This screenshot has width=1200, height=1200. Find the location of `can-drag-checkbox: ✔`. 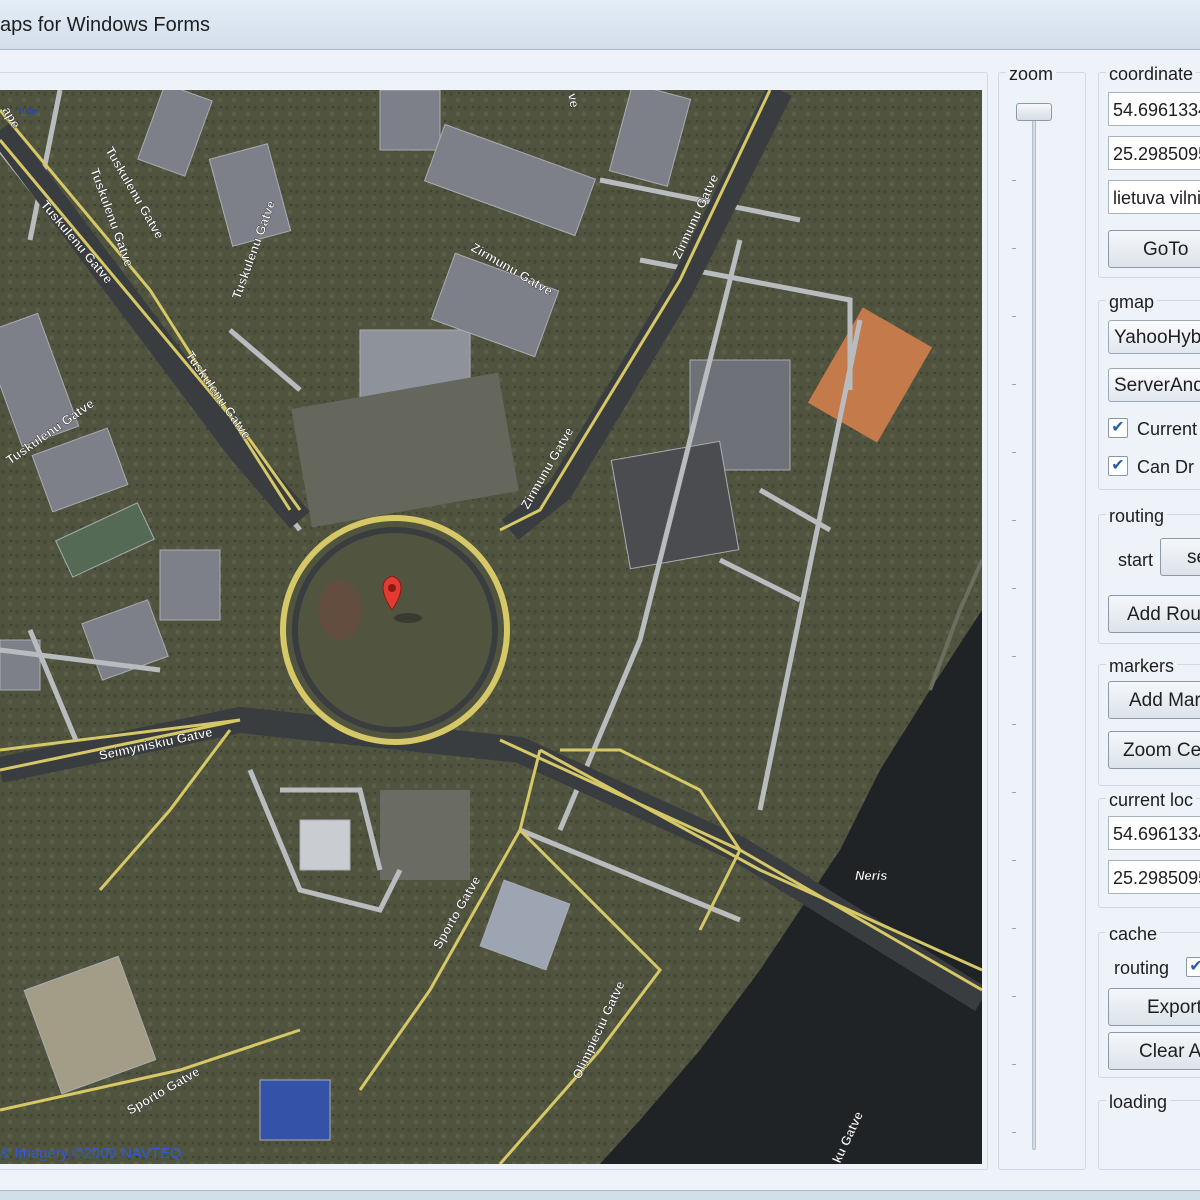

can-drag-checkbox: ✔ is located at coordinates (1118, 466).